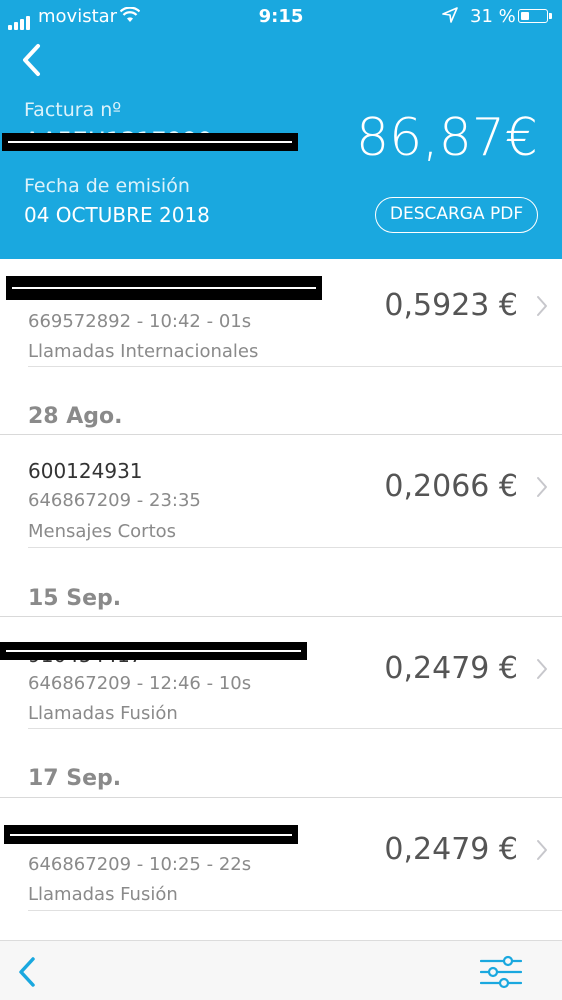 This screenshot has width=562, height=1000. Describe the element at coordinates (140, 683) in the screenshot. I see `entry-meta: 646867209 - 12:46 - 10s` at that location.